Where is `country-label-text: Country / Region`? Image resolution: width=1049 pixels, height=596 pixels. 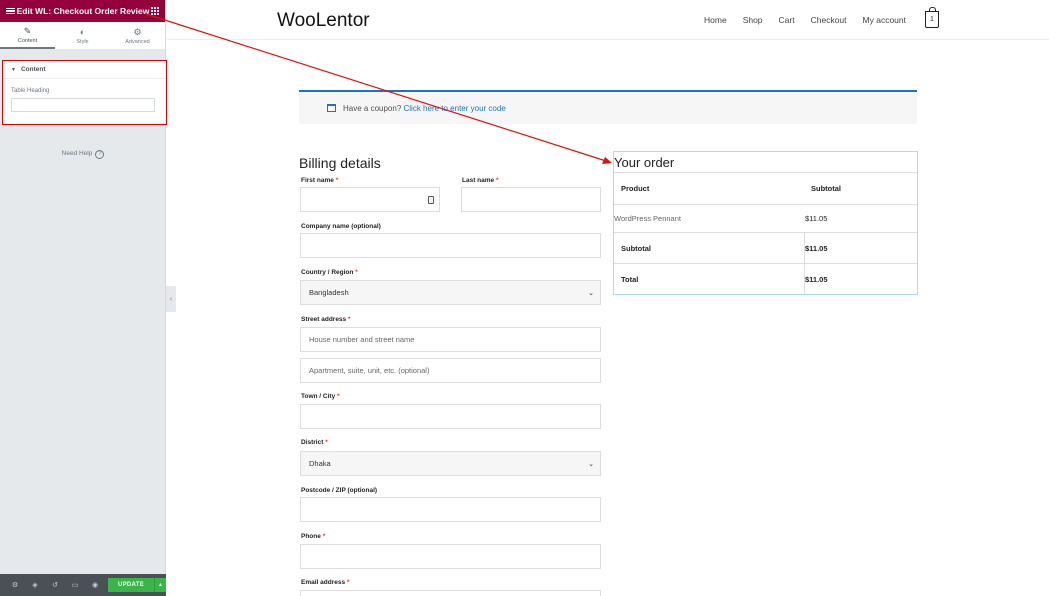 country-label-text: Country / Region is located at coordinates (327, 272).